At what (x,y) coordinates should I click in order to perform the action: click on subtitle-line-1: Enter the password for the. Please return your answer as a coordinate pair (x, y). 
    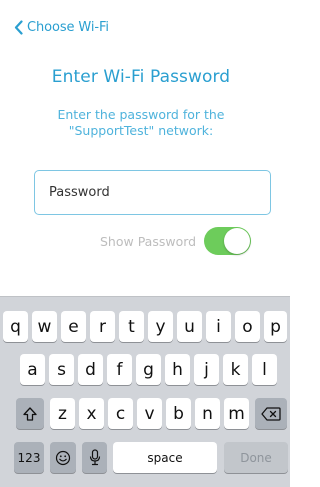
    Looking at the image, I should click on (141, 114).